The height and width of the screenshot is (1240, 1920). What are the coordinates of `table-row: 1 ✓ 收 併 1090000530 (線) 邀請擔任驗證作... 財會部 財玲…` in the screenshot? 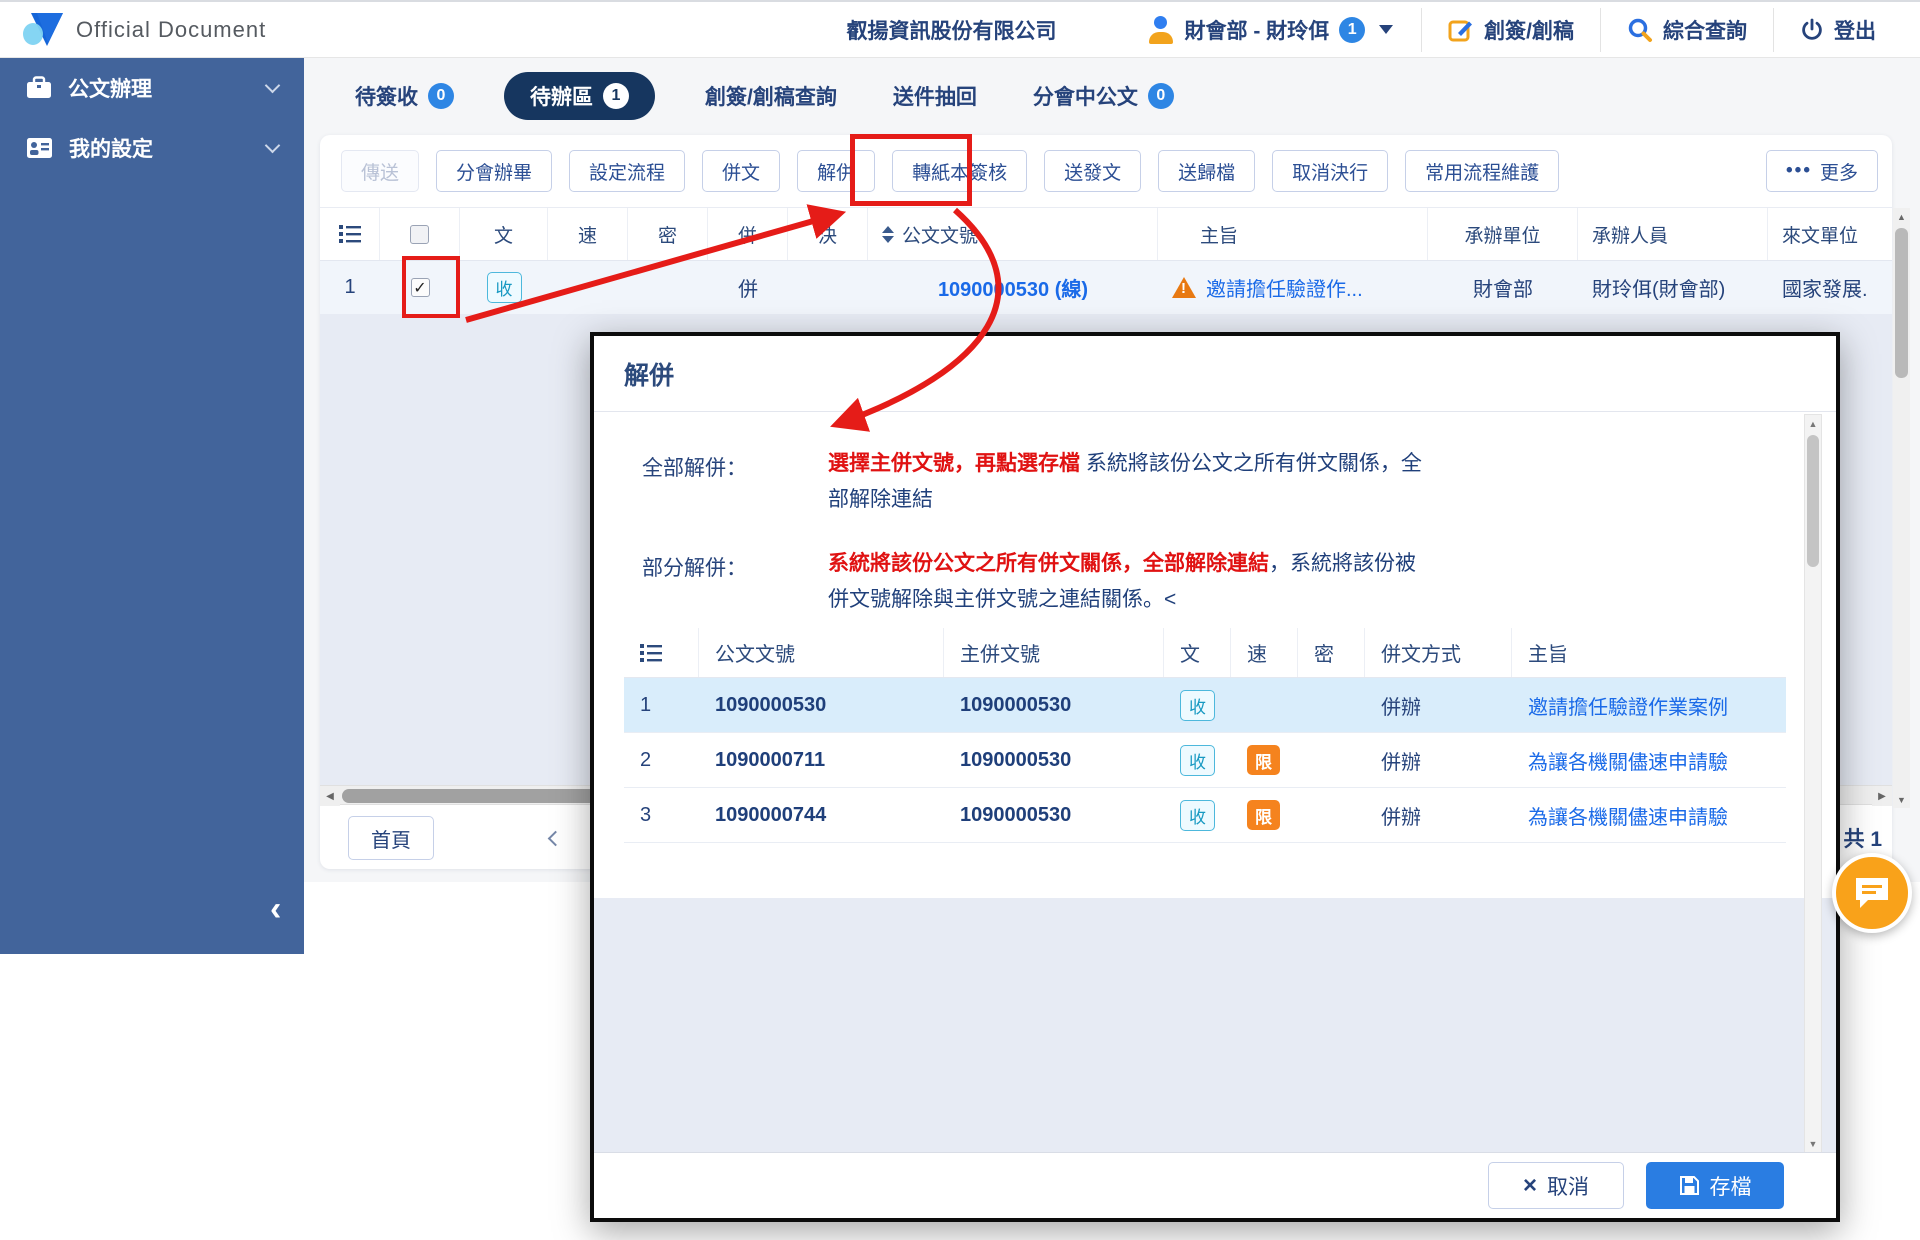 It's located at (1106, 287).